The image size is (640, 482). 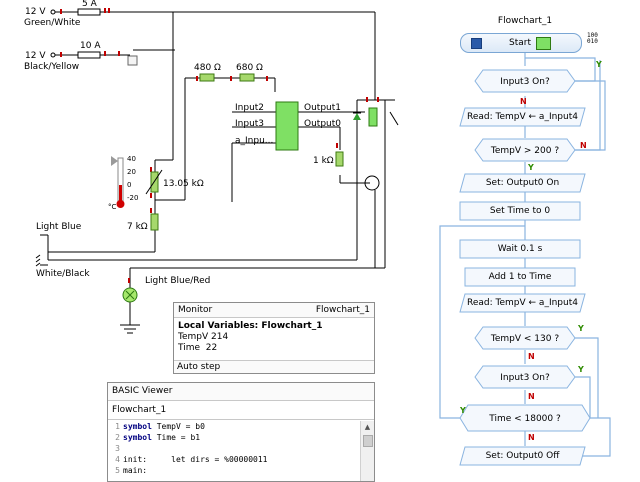 I want to click on fuse2-label: 10 A, so click(x=90, y=46).